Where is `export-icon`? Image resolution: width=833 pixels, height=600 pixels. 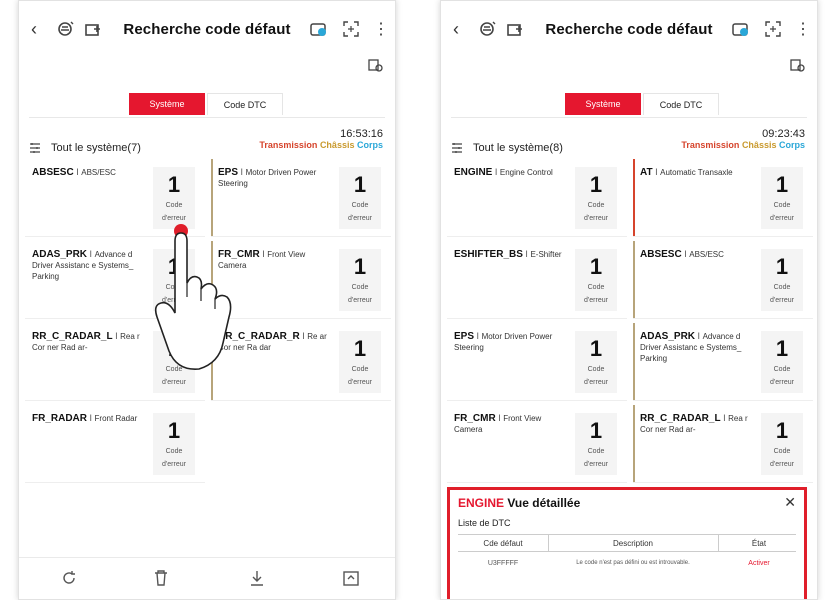 export-icon is located at coordinates (351, 578).